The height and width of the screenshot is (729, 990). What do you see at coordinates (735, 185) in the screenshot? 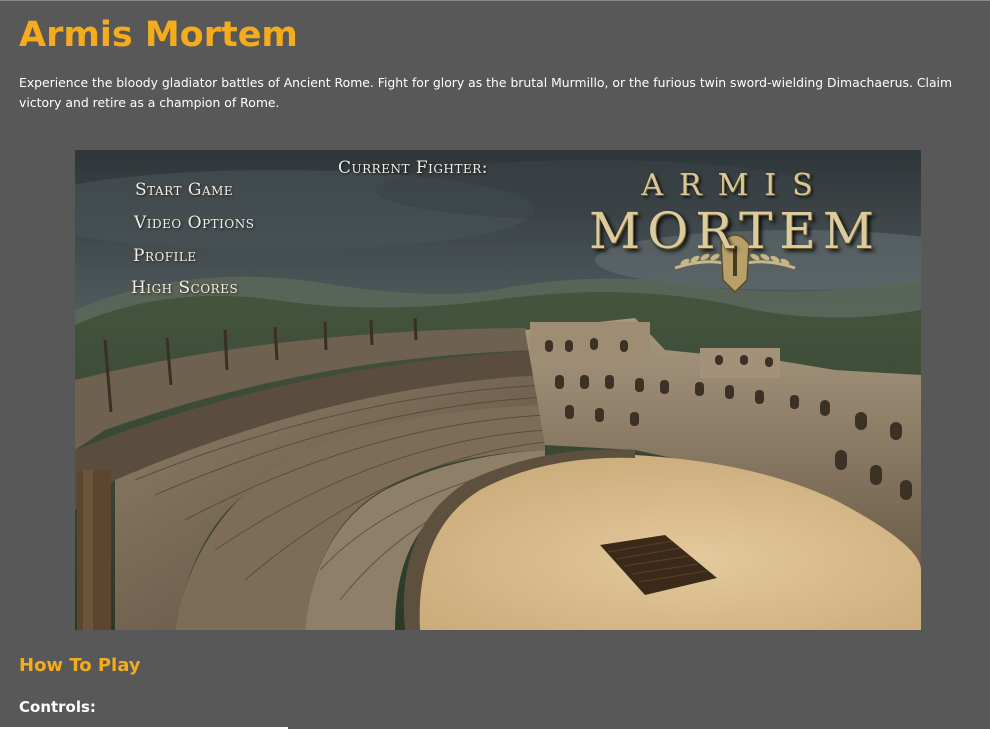
I see `logo-line-armis: ARMIS` at bounding box center [735, 185].